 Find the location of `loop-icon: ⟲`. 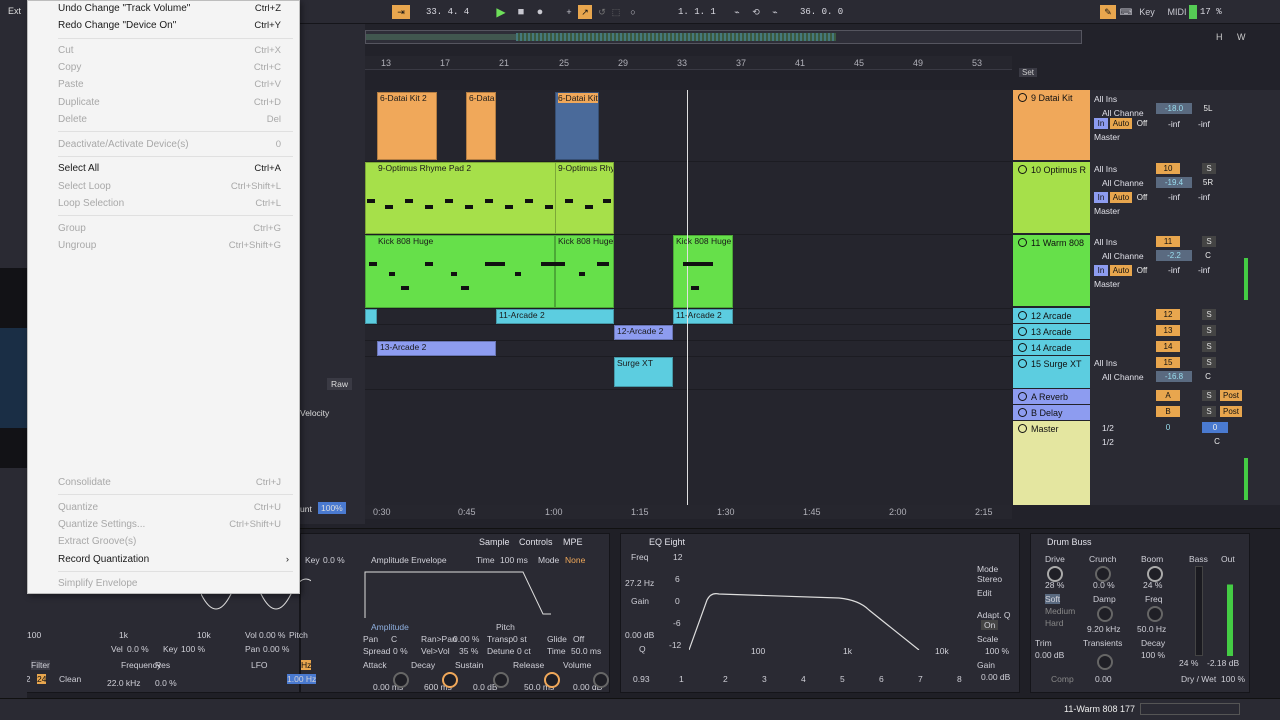

loop-icon: ⟲ is located at coordinates (756, 12).